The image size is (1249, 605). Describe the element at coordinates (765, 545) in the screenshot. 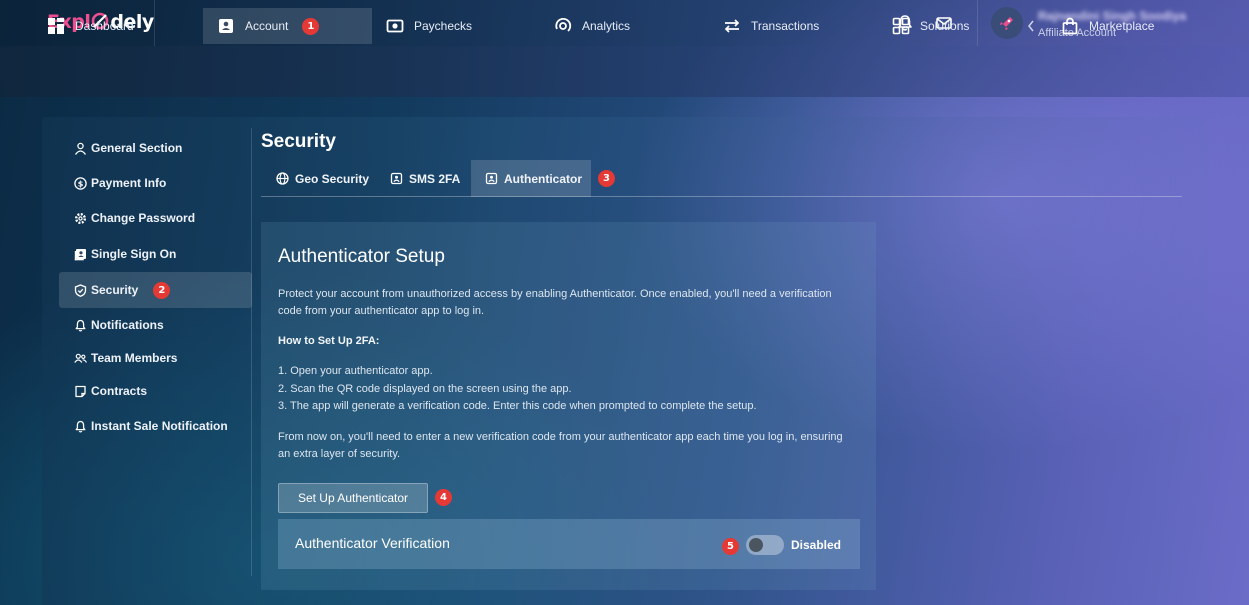

I see `authenticator-toggle` at that location.